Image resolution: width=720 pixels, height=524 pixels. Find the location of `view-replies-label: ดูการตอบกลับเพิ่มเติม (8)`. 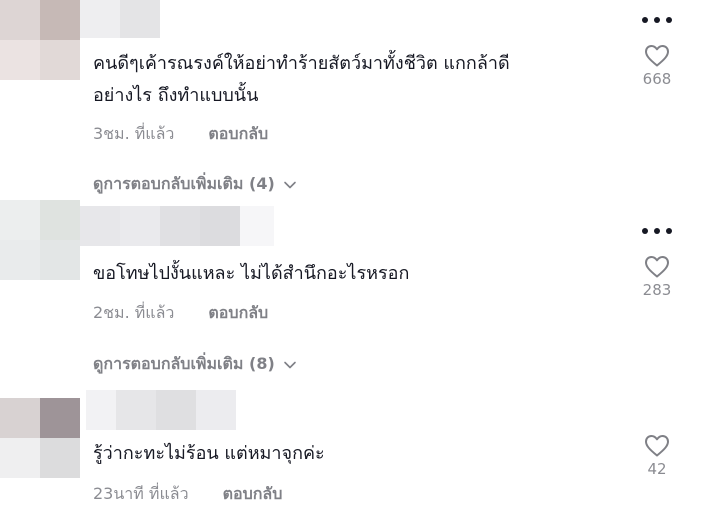

view-replies-label: ดูการตอบกลับเพิ่มเติม (8) is located at coordinates (184, 363).